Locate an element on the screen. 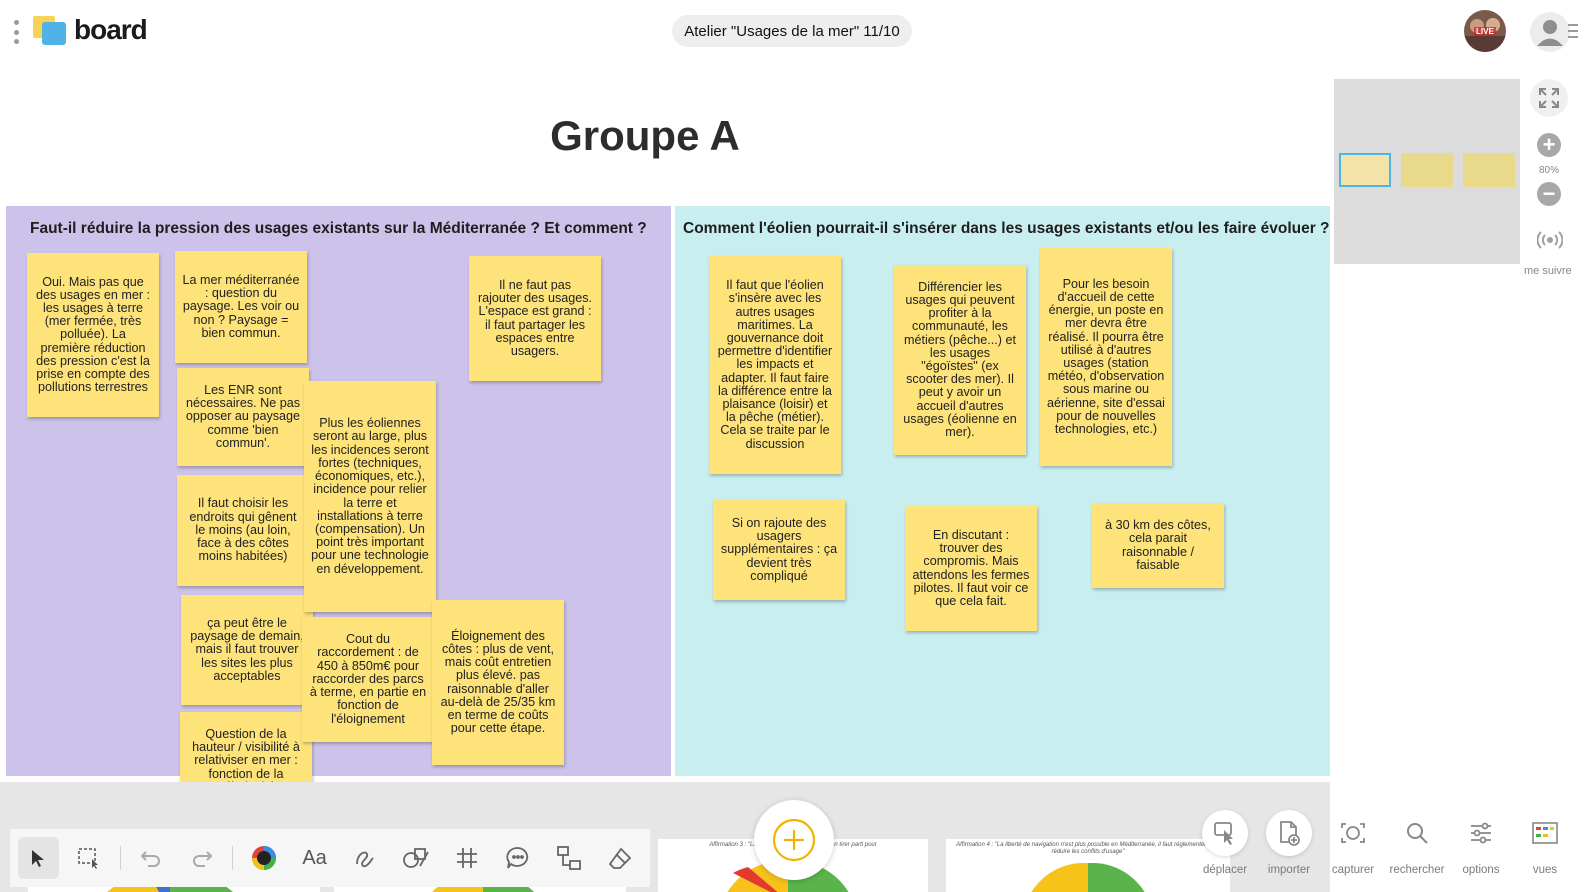 Image resolution: width=1586 pixels, height=892 pixels. shape-icon is located at coordinates (416, 858).